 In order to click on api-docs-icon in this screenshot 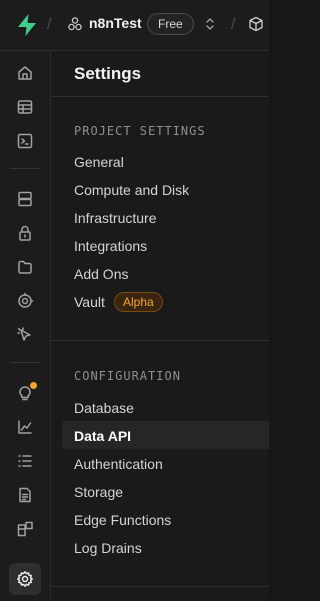, I will do `click(25, 495)`.